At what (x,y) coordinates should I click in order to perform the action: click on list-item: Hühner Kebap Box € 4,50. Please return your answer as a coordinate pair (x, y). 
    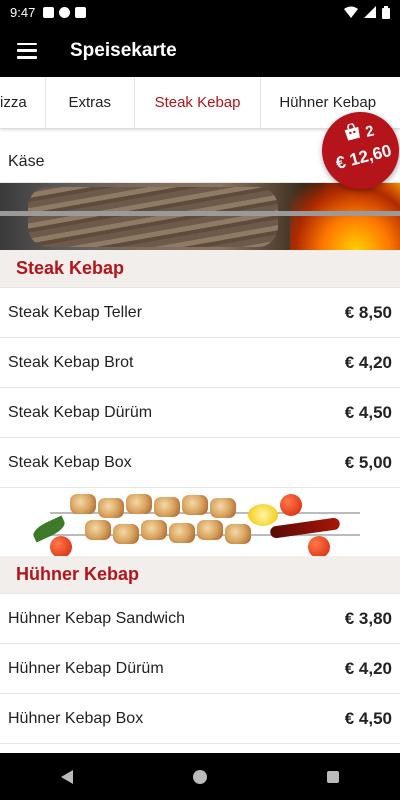
    Looking at the image, I should click on (200, 719).